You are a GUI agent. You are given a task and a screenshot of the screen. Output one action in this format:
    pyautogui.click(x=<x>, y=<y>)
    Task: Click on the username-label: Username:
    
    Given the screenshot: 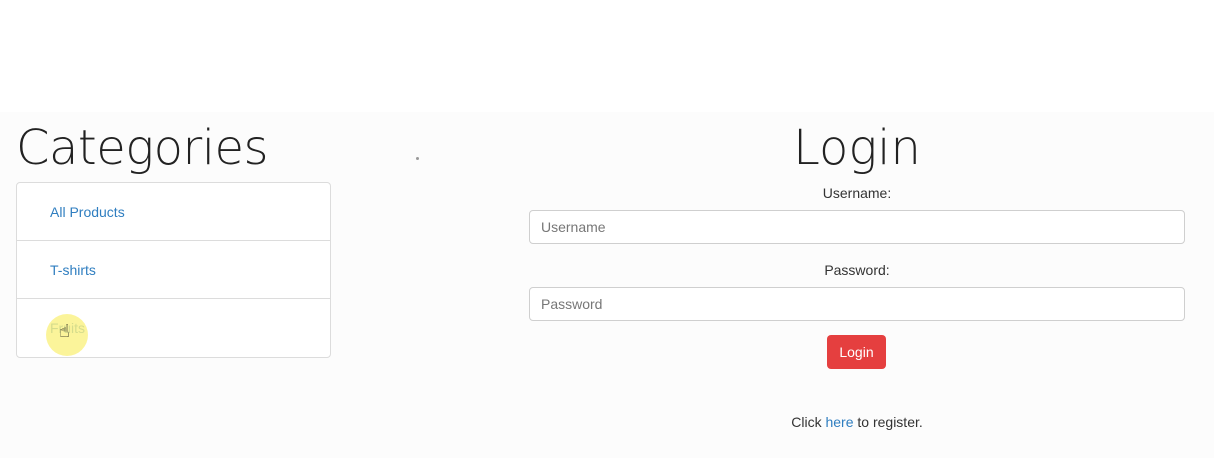 What is the action you would take?
    pyautogui.click(x=857, y=193)
    